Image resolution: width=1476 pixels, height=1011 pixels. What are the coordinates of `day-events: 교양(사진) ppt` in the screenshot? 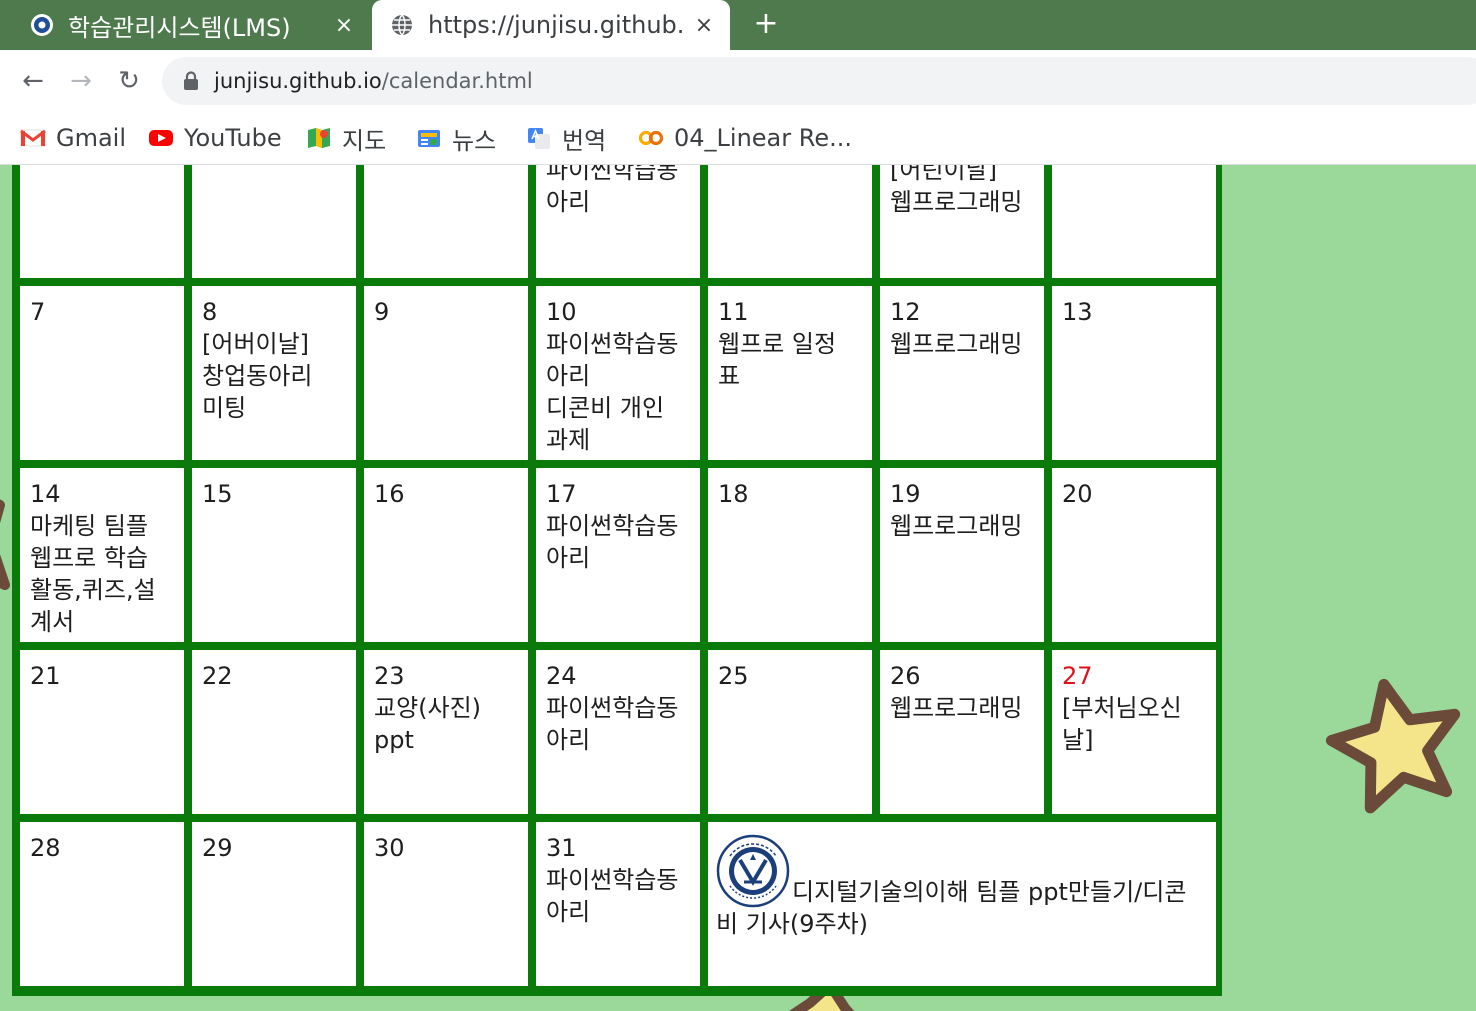 It's located at (428, 724).